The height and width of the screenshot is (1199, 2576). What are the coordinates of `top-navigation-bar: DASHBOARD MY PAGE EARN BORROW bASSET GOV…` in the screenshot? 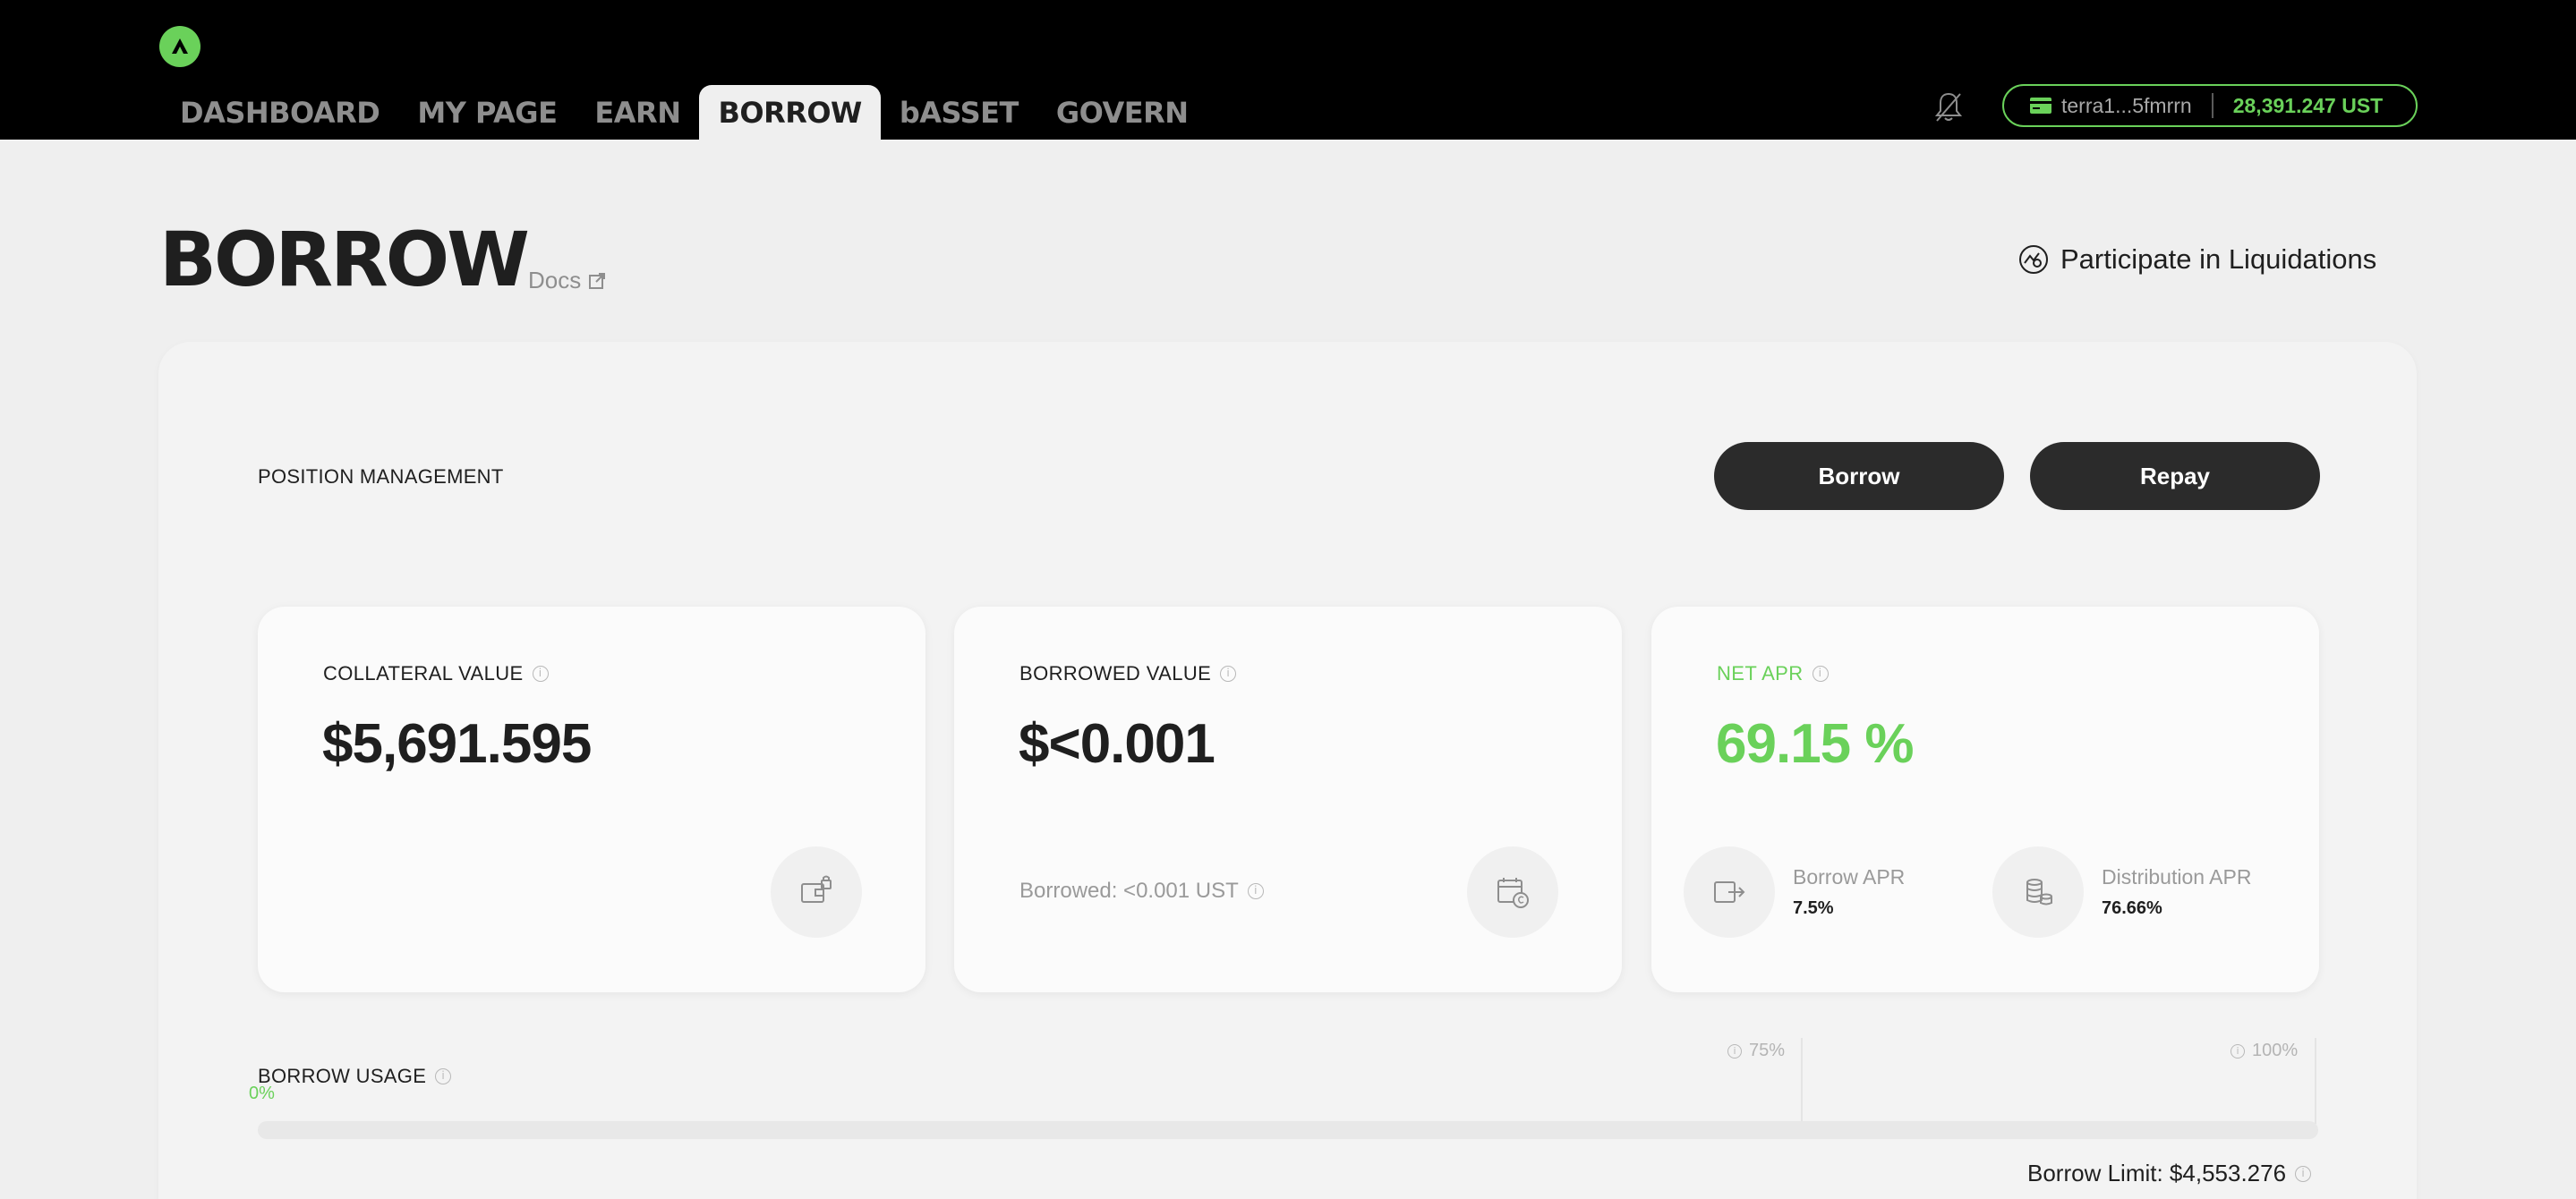 It's located at (1288, 70).